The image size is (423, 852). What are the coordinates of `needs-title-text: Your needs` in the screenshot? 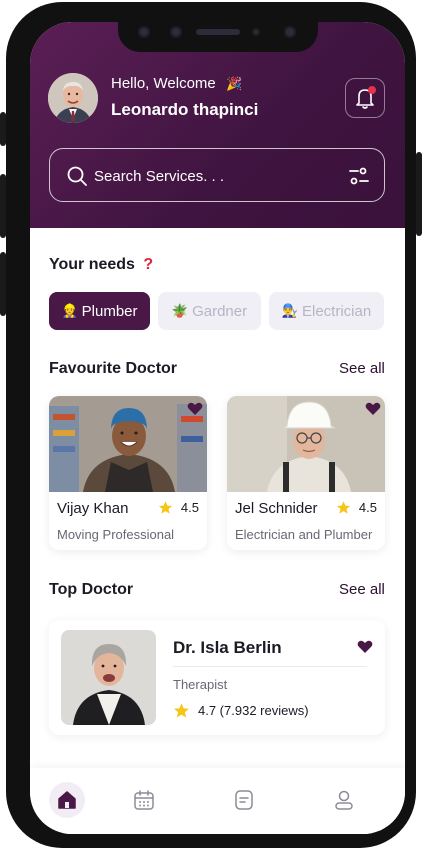 It's located at (92, 264).